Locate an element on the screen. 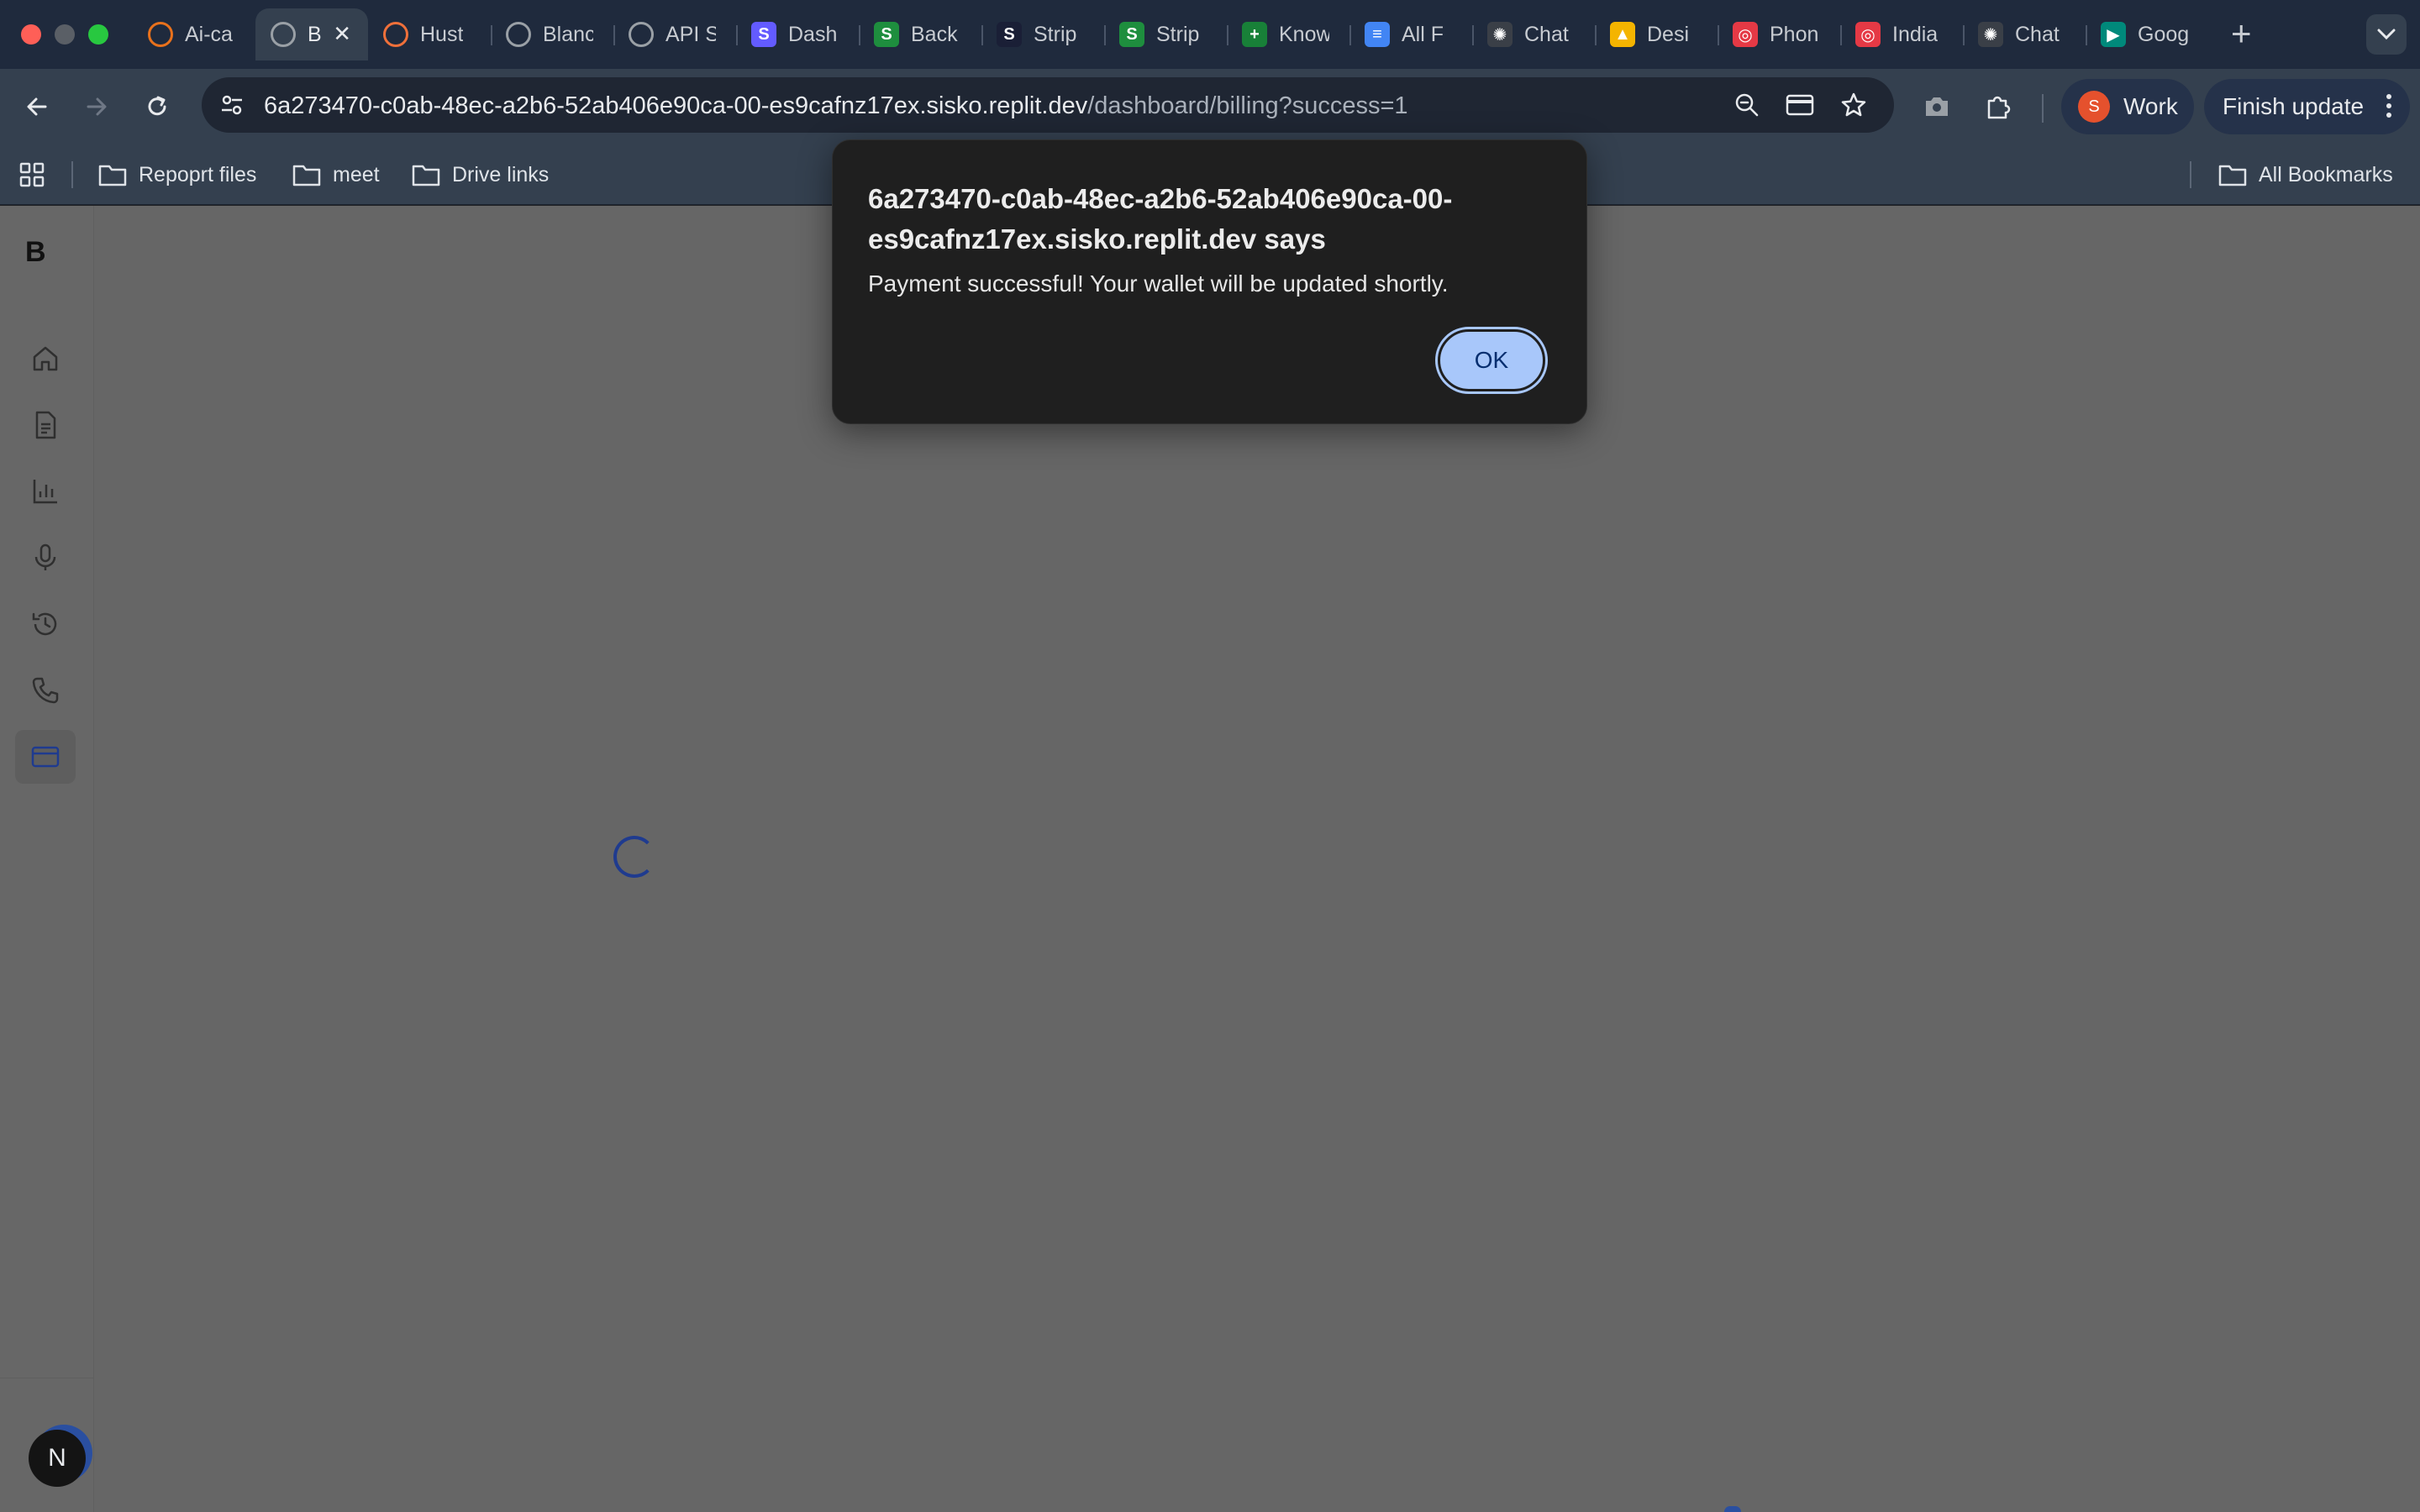 The image size is (2420, 1512). zoom-out-icon is located at coordinates (1747, 105).